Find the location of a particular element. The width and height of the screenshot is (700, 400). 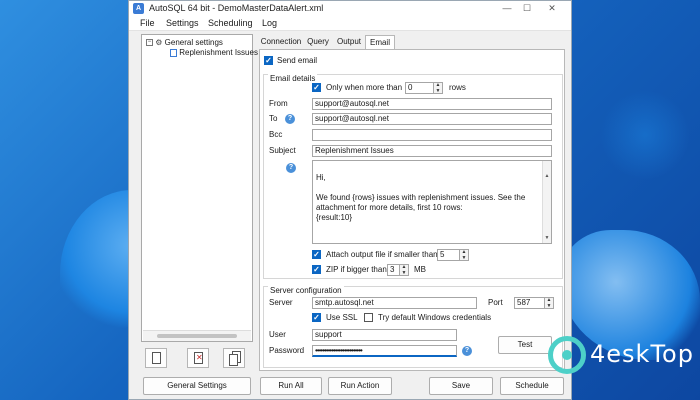

zip-size-value: 3 is located at coordinates (392, 269).